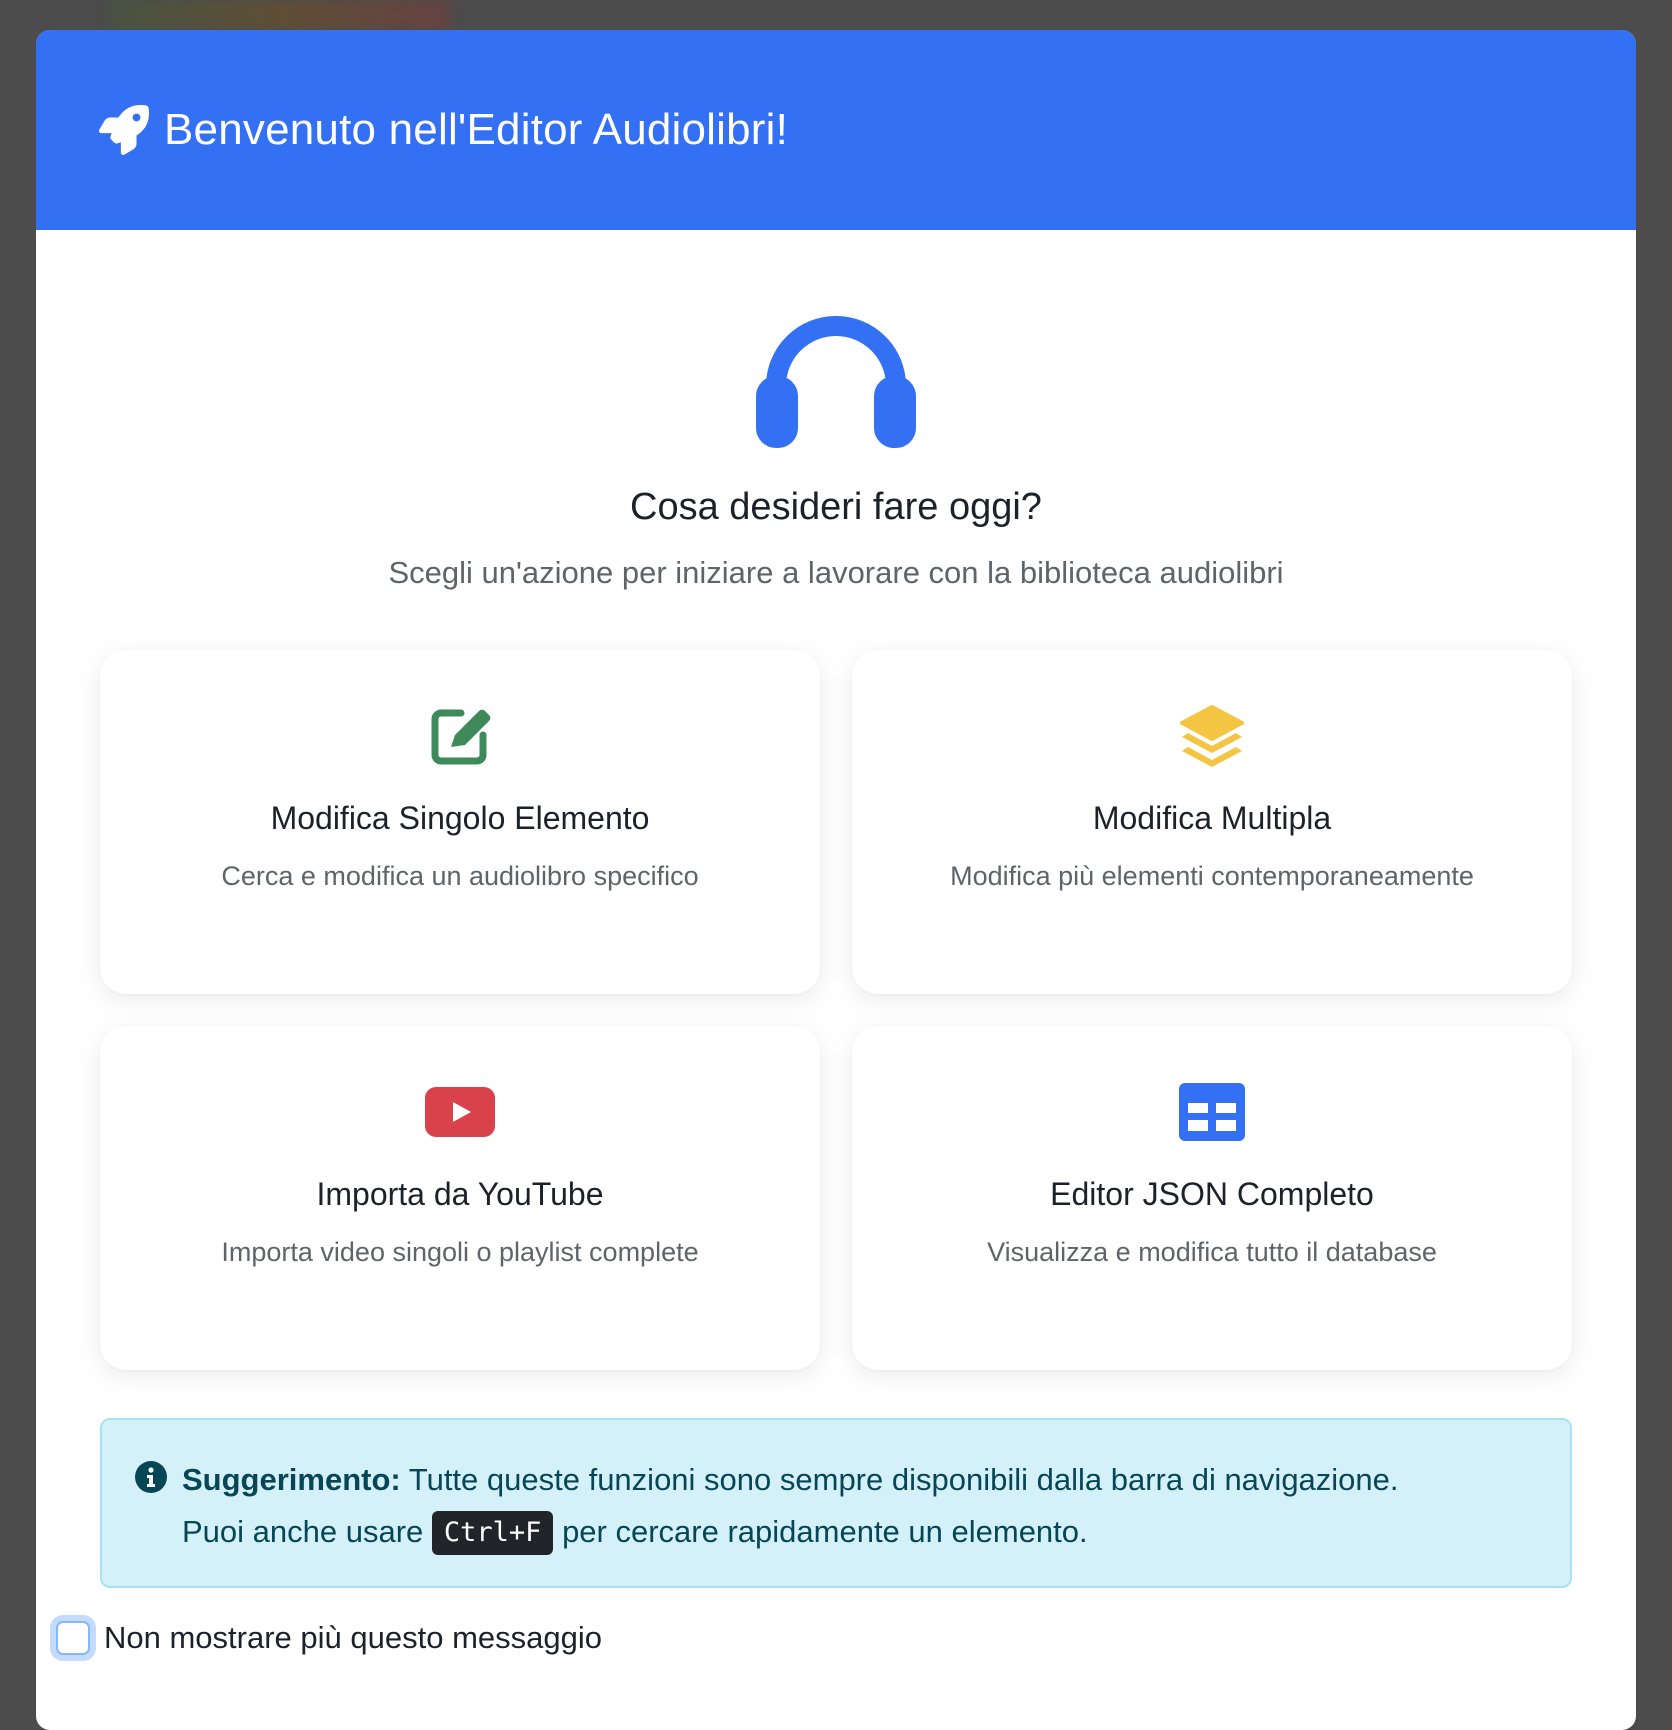  What do you see at coordinates (836, 377) in the screenshot?
I see `headphones-icon` at bounding box center [836, 377].